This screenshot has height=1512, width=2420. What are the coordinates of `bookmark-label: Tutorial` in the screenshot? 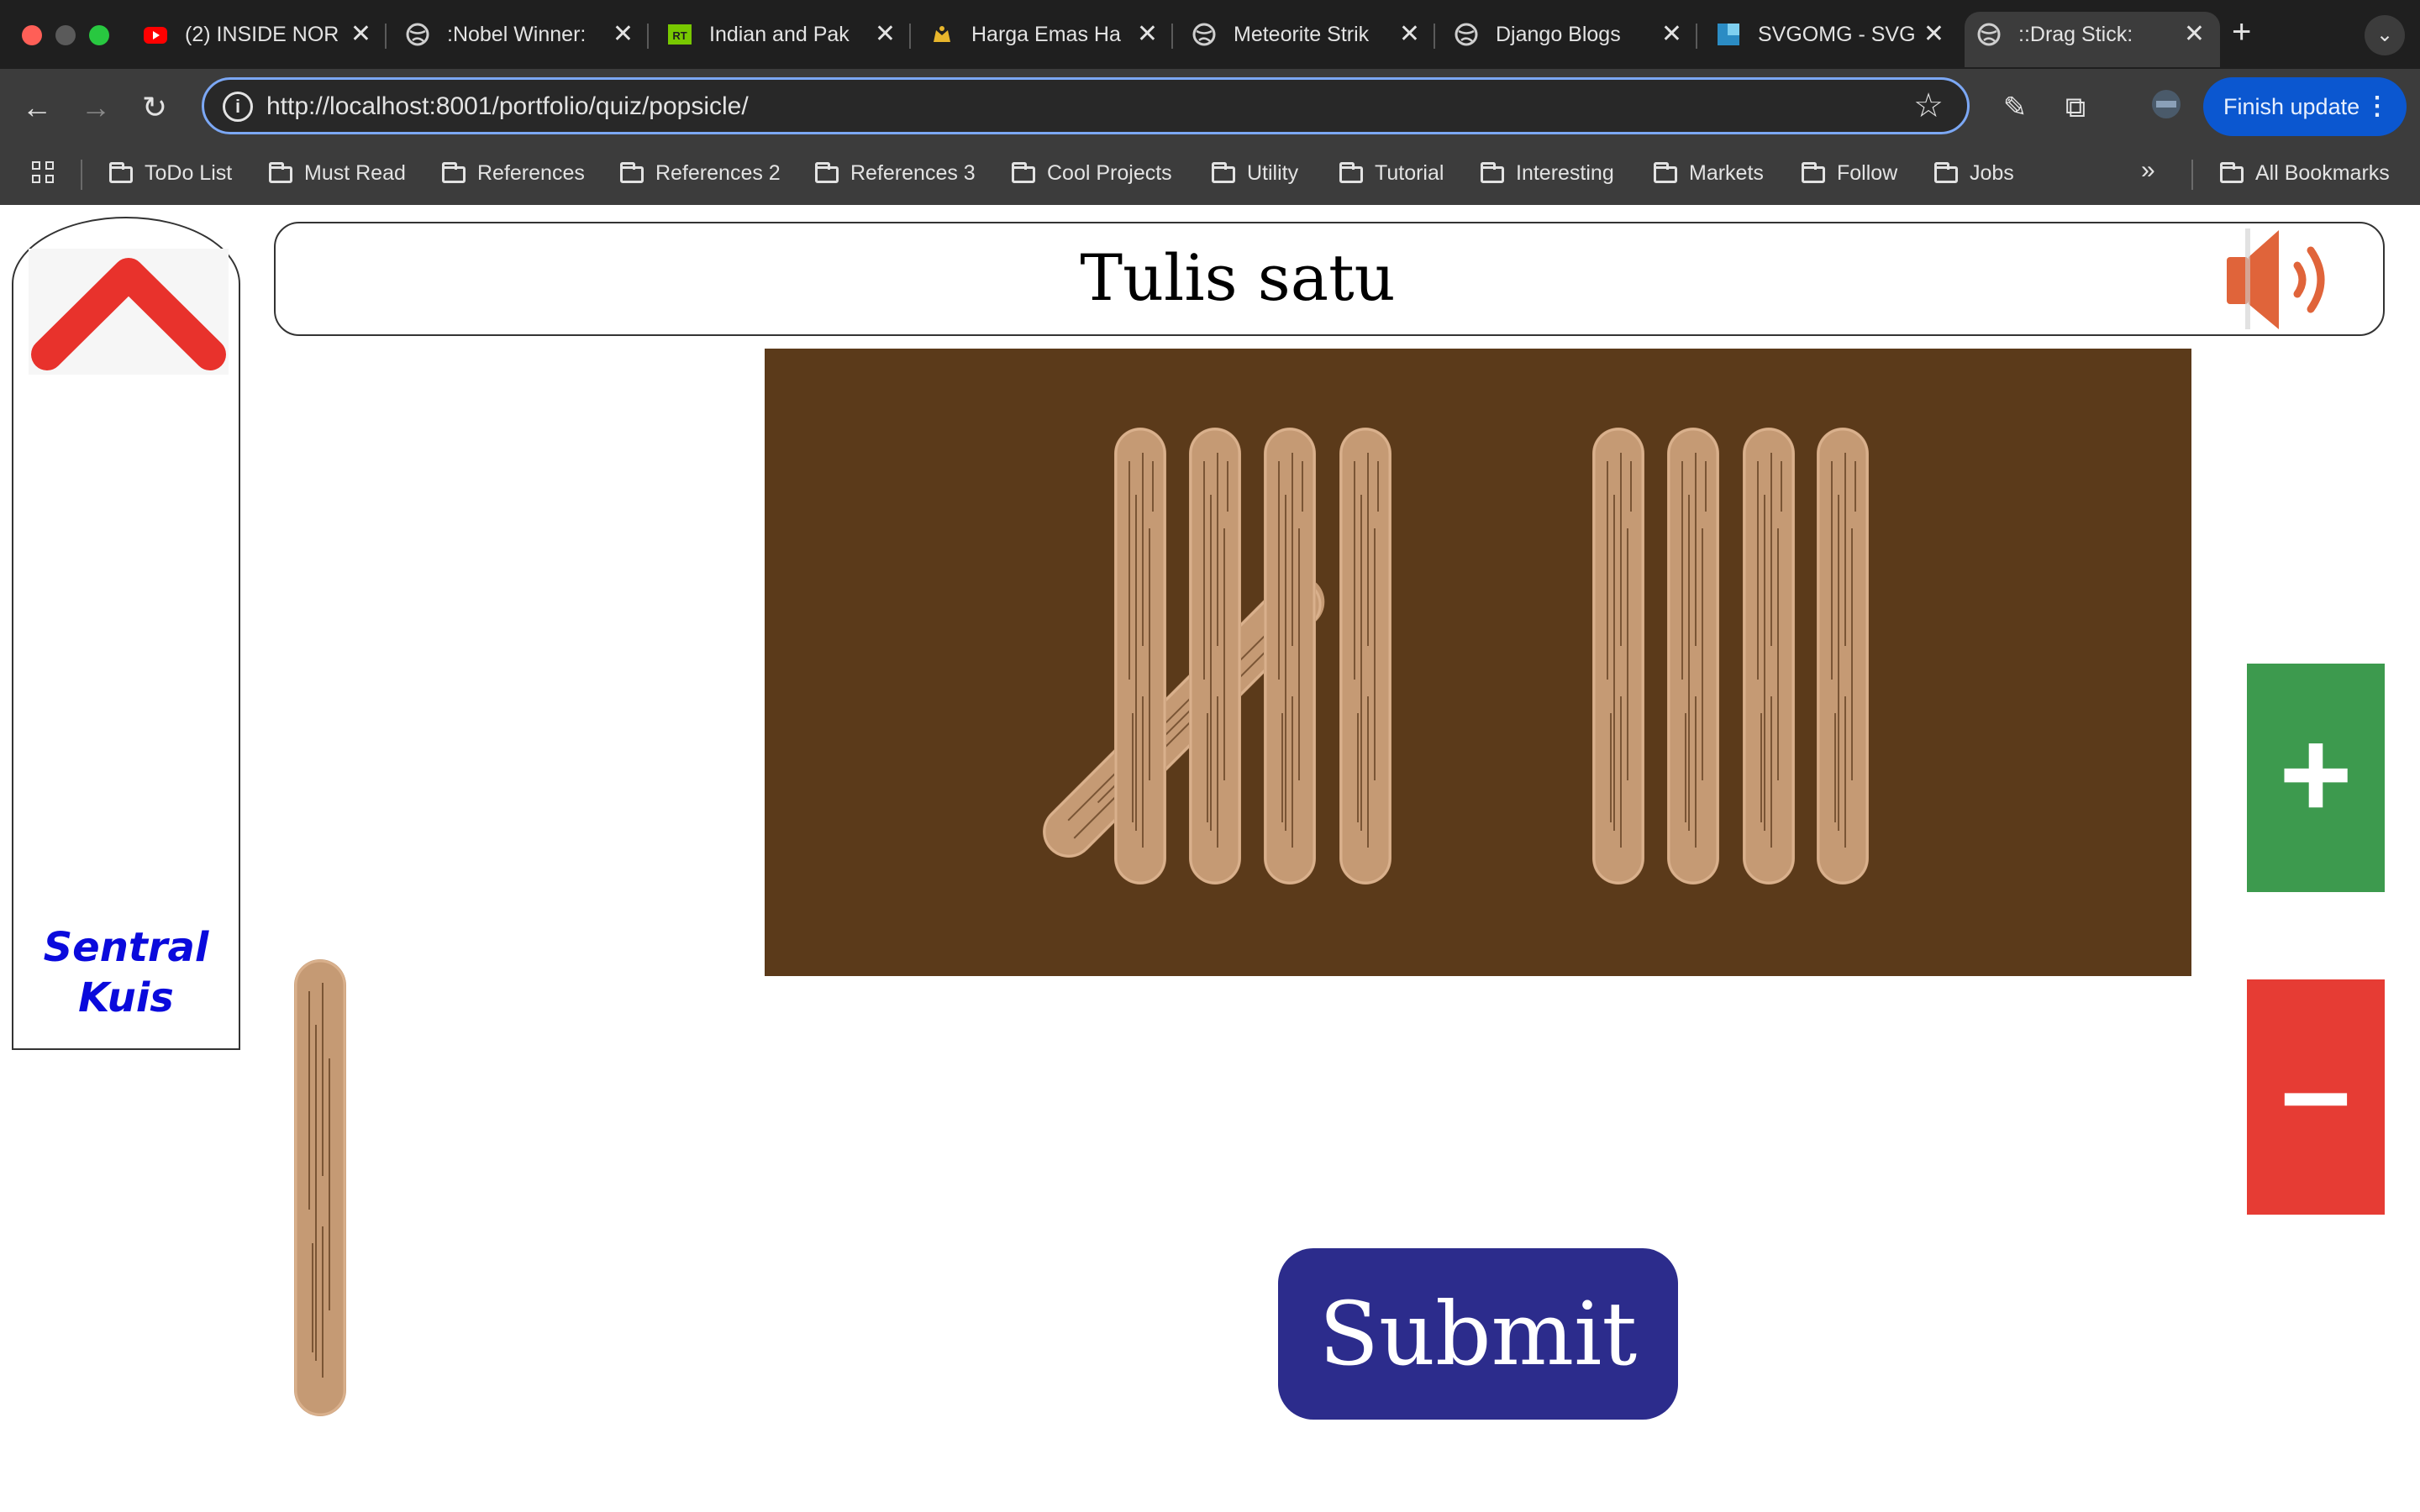 It's located at (1409, 173).